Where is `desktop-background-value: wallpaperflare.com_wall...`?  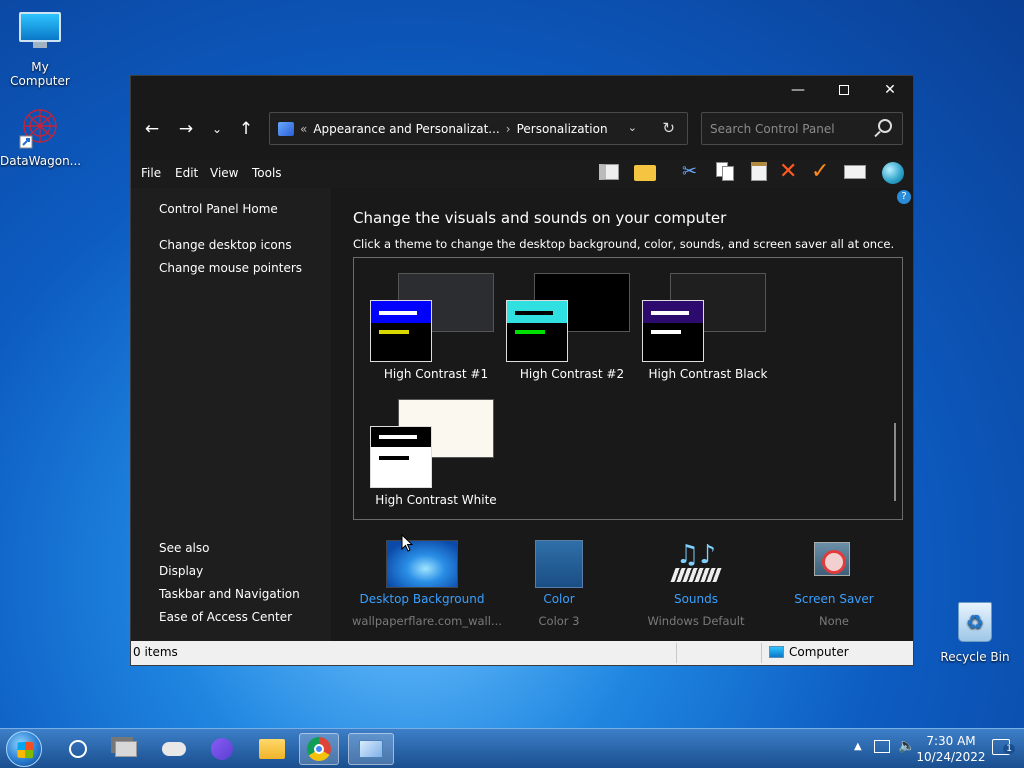 desktop-background-value: wallpaperflare.com_wall... is located at coordinates (427, 621).